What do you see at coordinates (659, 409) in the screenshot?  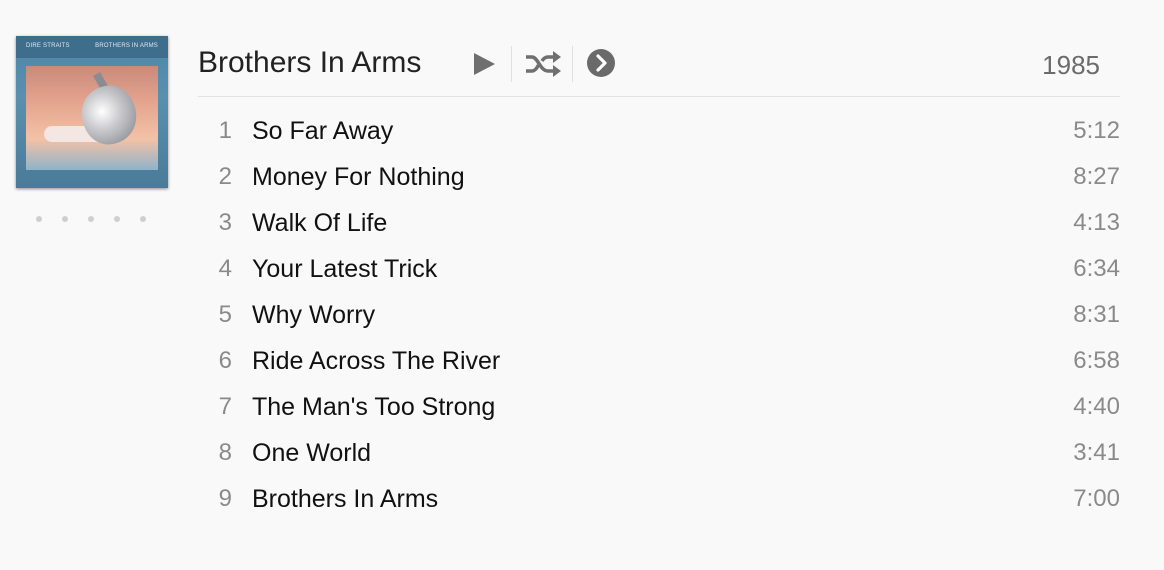 I see `track-row: 7 The Man's Too Strong 4:40` at bounding box center [659, 409].